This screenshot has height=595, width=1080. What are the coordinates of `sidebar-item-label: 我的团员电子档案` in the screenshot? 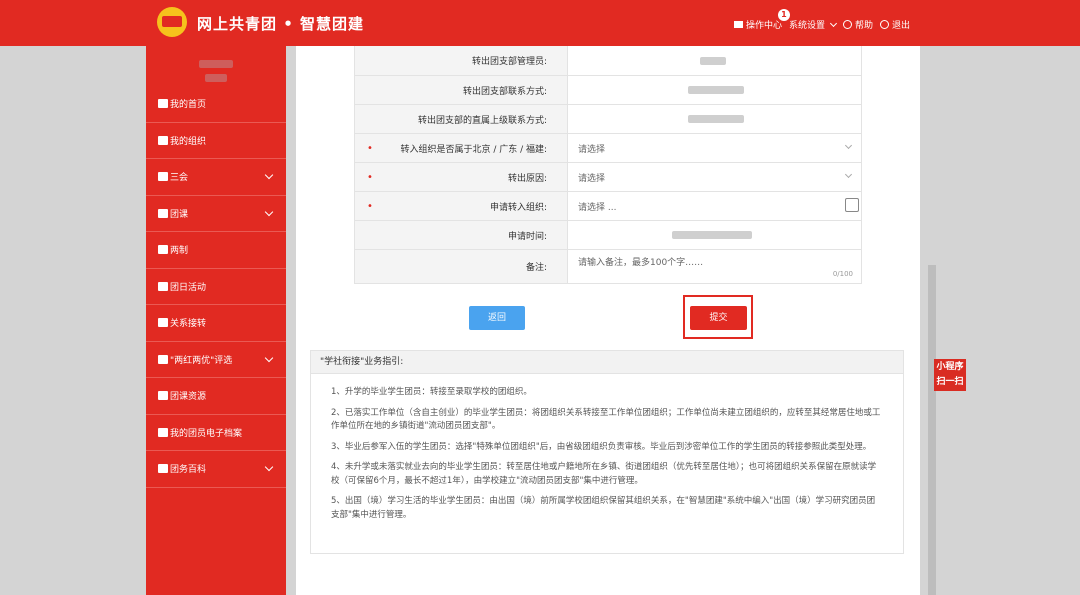 It's located at (206, 433).